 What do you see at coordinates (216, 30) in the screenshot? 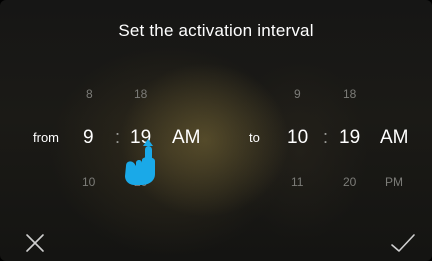
I see `page-title: Set the activation interval` at bounding box center [216, 30].